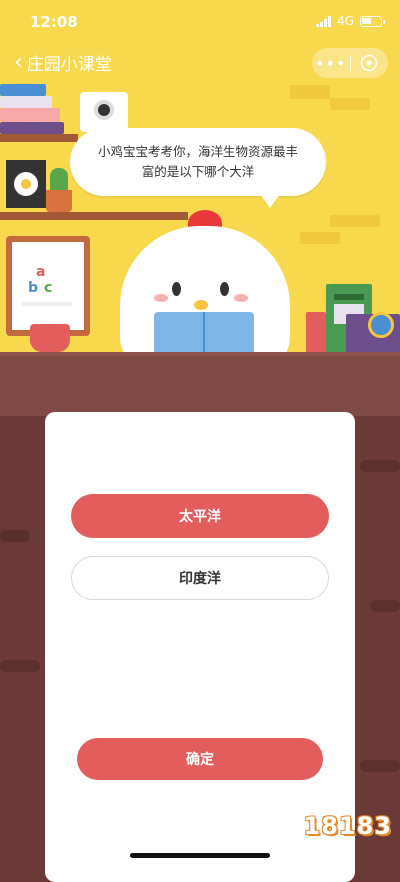 The height and width of the screenshot is (882, 400). What do you see at coordinates (200, 386) in the screenshot?
I see `desk` at bounding box center [200, 386].